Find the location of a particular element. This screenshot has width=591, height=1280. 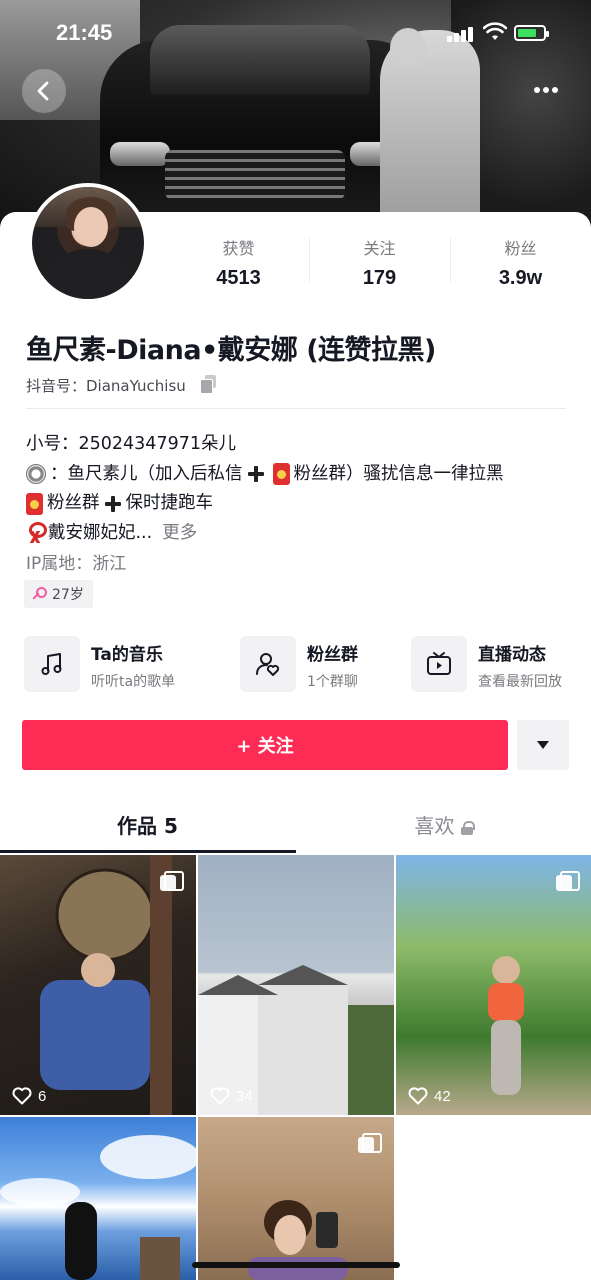

tab-likes: 喜欢 is located at coordinates (443, 827).